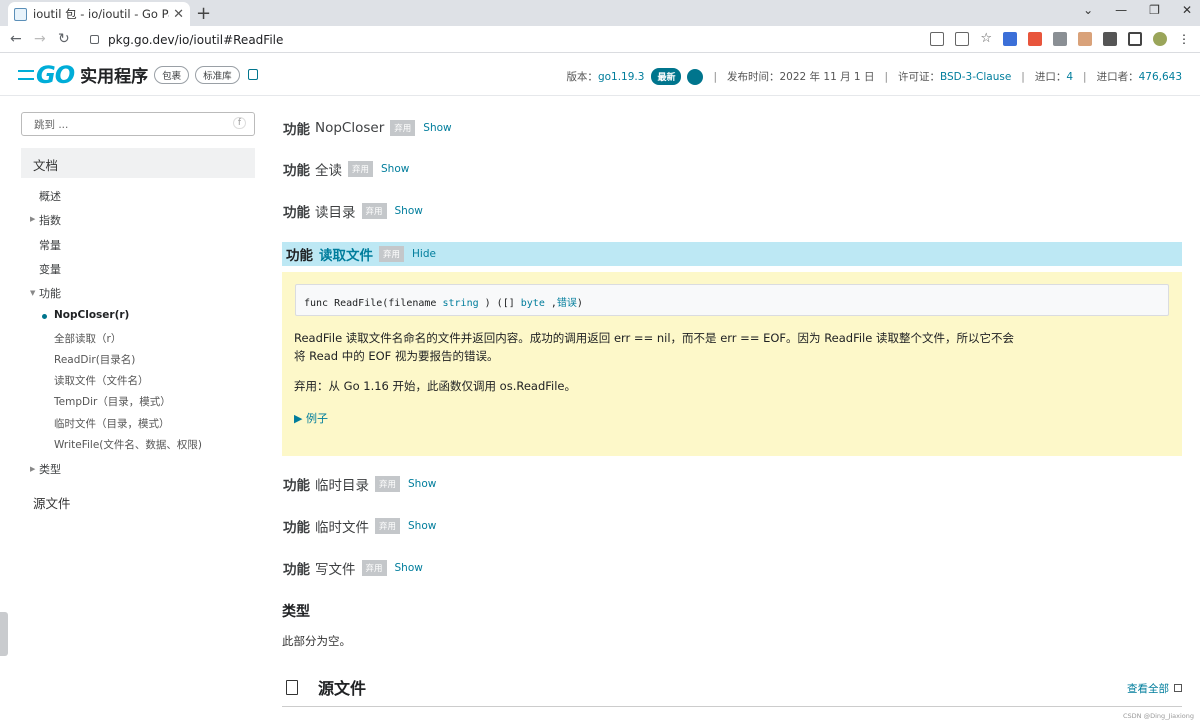  What do you see at coordinates (328, 169) in the screenshot?
I see `function-name: 全读` at bounding box center [328, 169].